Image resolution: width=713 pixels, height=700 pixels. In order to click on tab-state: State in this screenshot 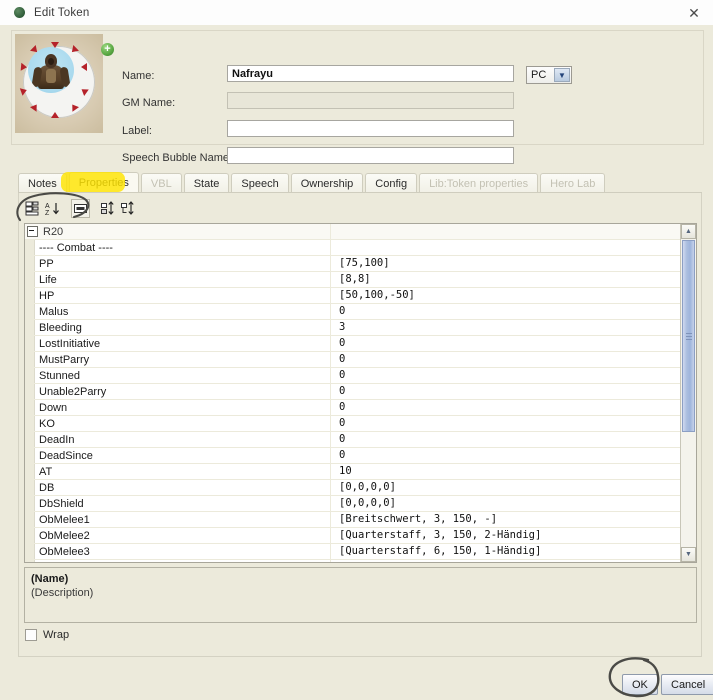, I will do `click(206, 183)`.